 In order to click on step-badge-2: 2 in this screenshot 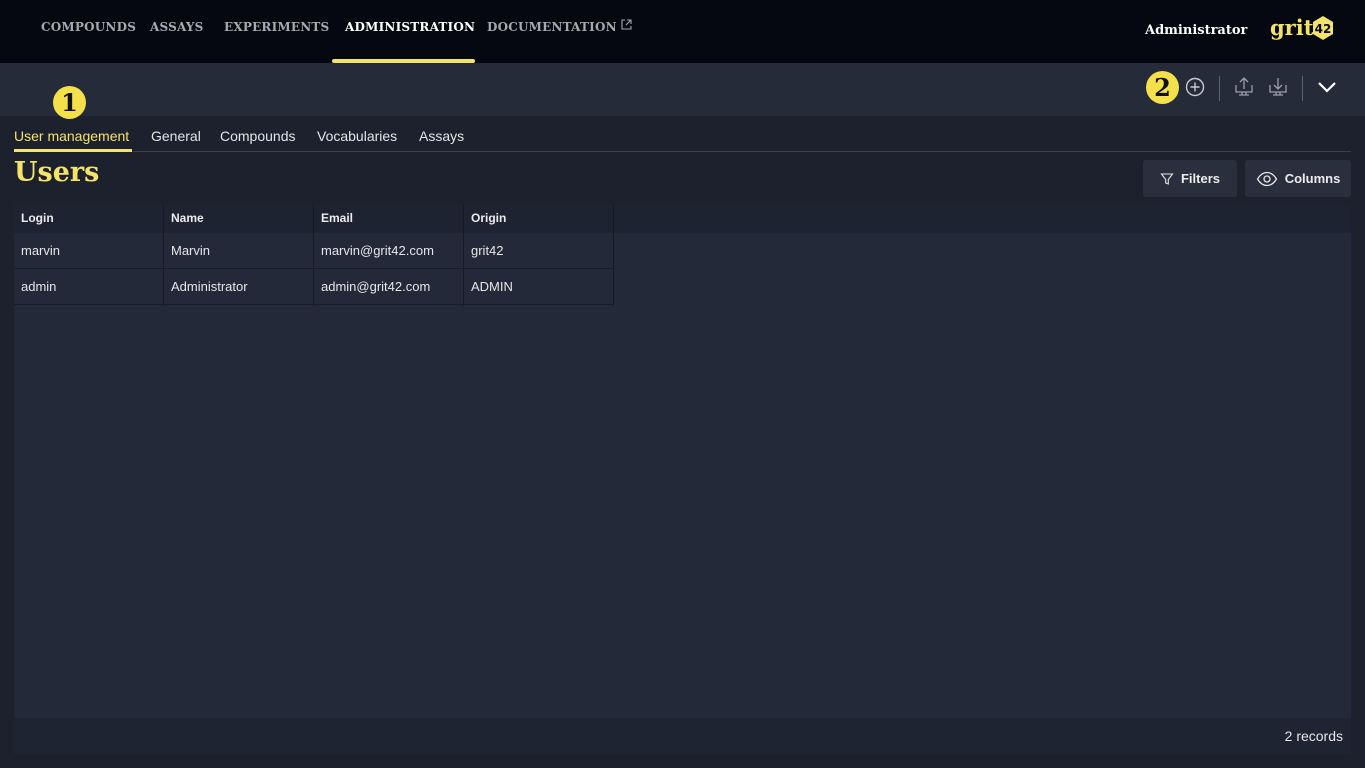, I will do `click(1162, 87)`.